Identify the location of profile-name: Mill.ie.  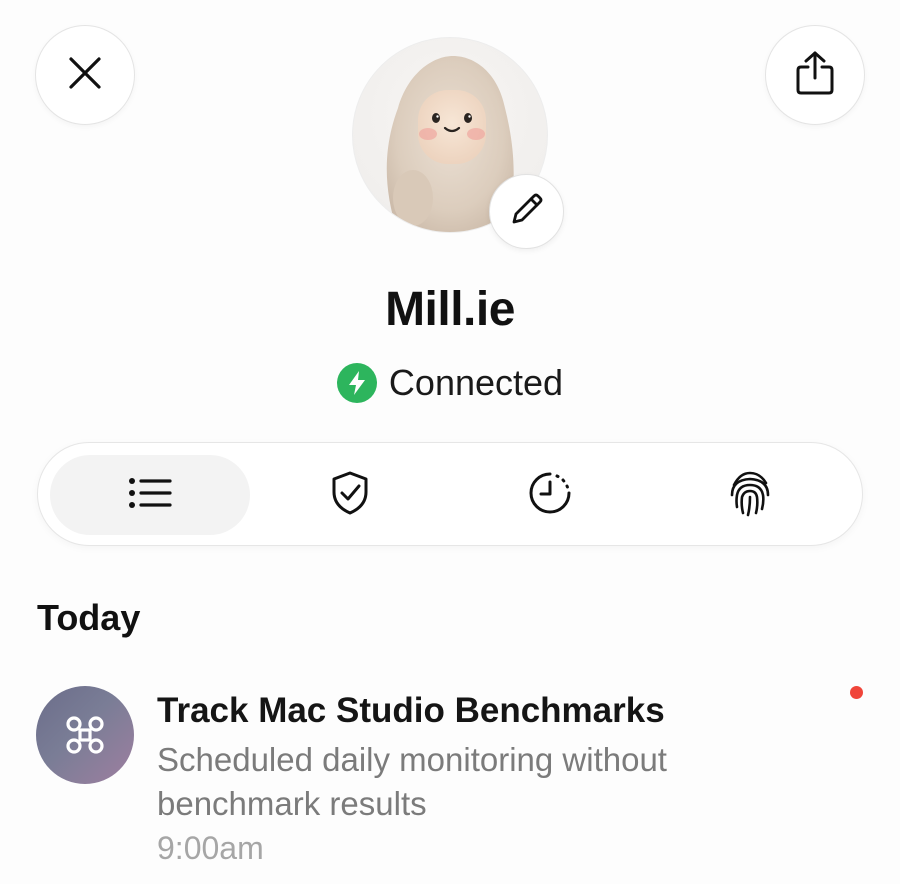
(450, 309).